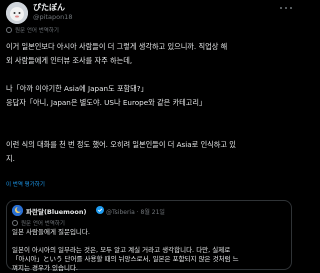 Image resolution: width=320 pixels, height=273 pixels. What do you see at coordinates (56, 211) in the screenshot?
I see `quoted-author-name: 파란달(Bluemoon)` at bounding box center [56, 211].